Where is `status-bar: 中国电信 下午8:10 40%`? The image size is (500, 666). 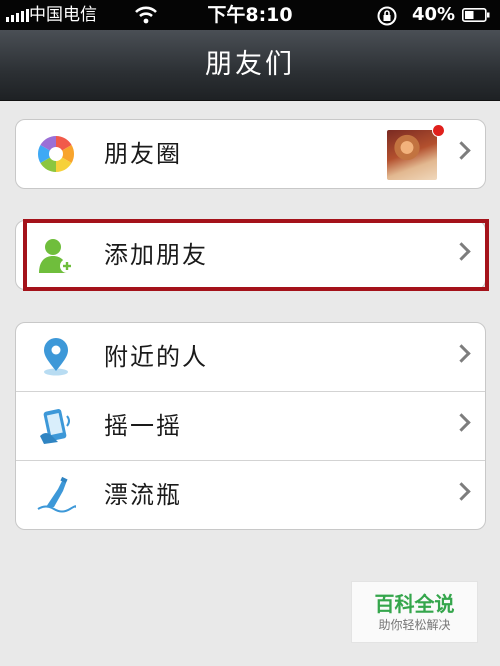 status-bar: 中国电信 下午8:10 40% is located at coordinates (250, 15).